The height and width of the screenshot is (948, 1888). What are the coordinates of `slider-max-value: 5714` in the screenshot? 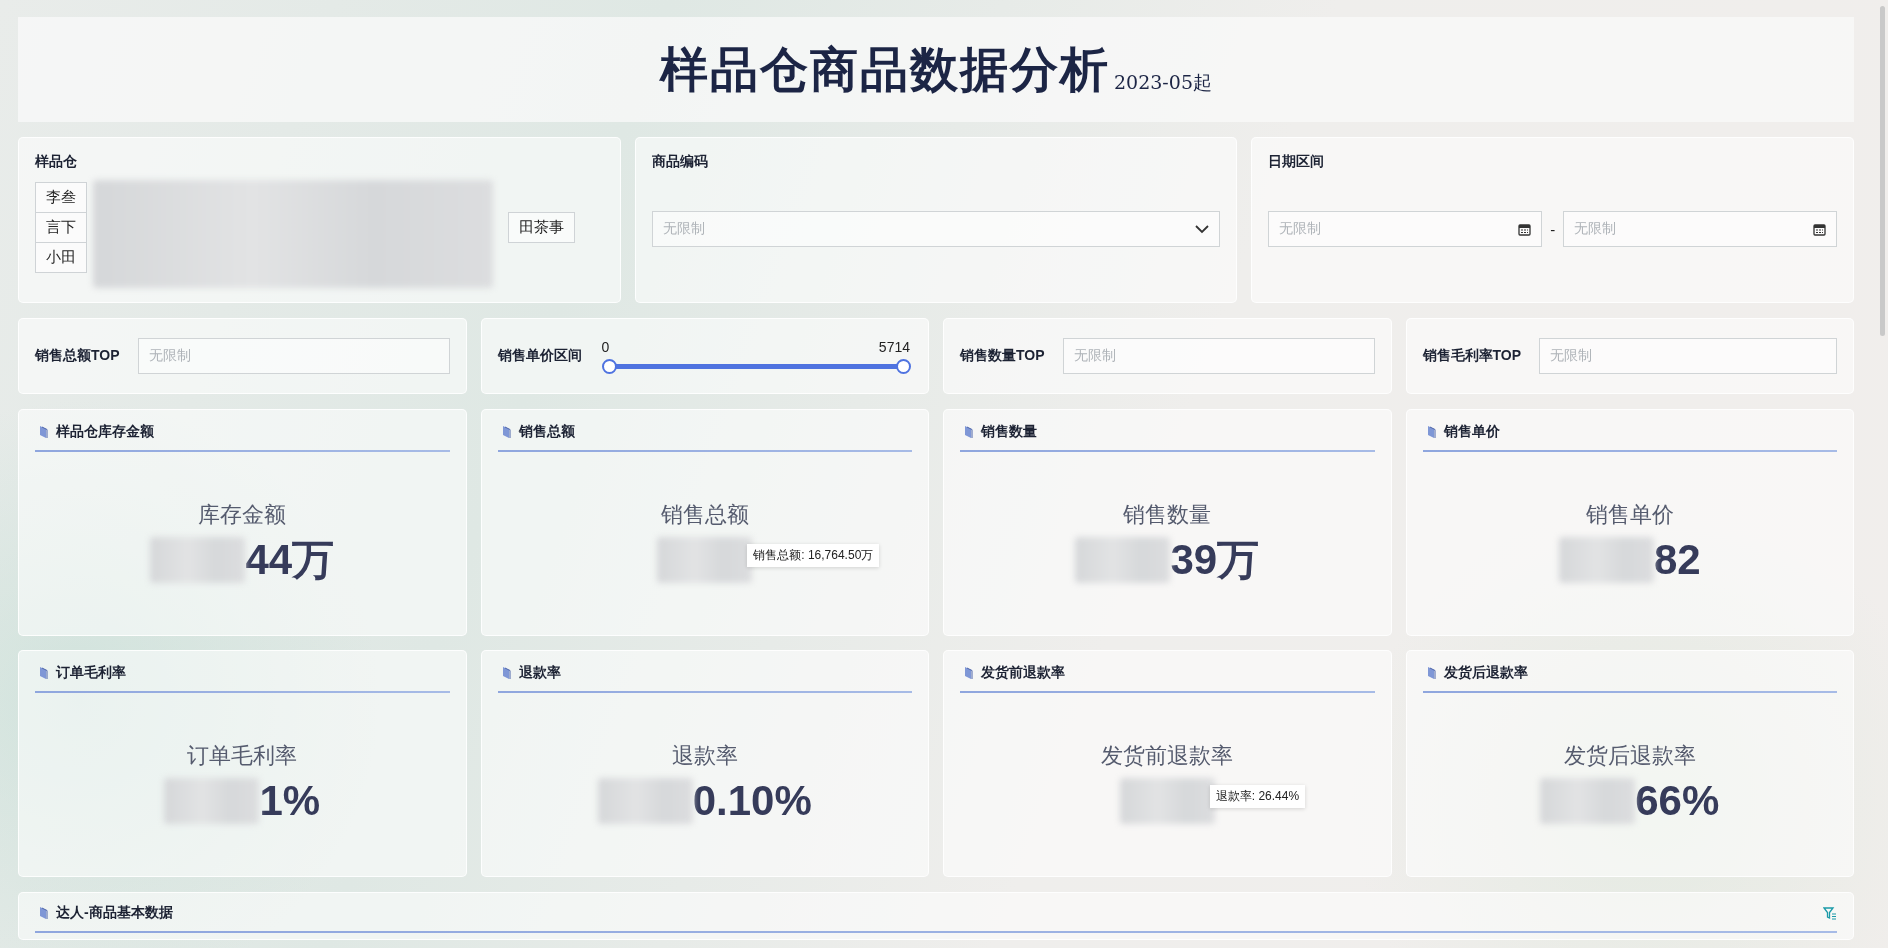 It's located at (894, 346).